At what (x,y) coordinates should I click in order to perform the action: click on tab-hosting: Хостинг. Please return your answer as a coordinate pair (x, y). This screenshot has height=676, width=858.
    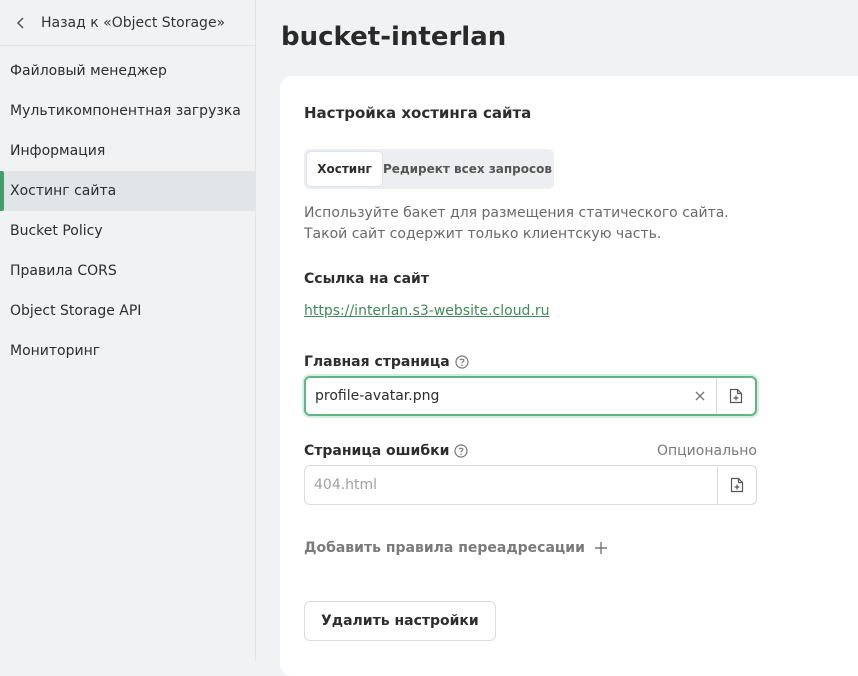
    Looking at the image, I should click on (344, 169).